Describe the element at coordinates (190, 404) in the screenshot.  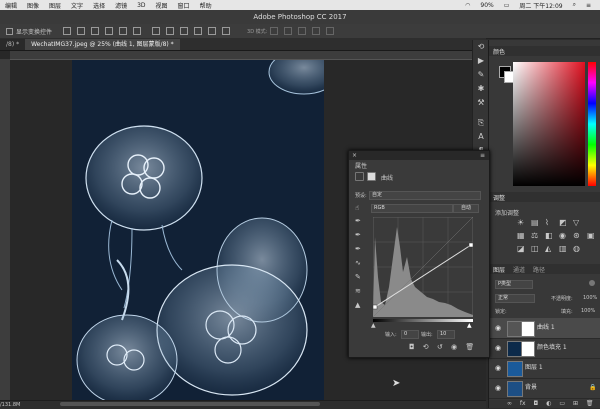
I see `horizontal-scrollbar` at that location.